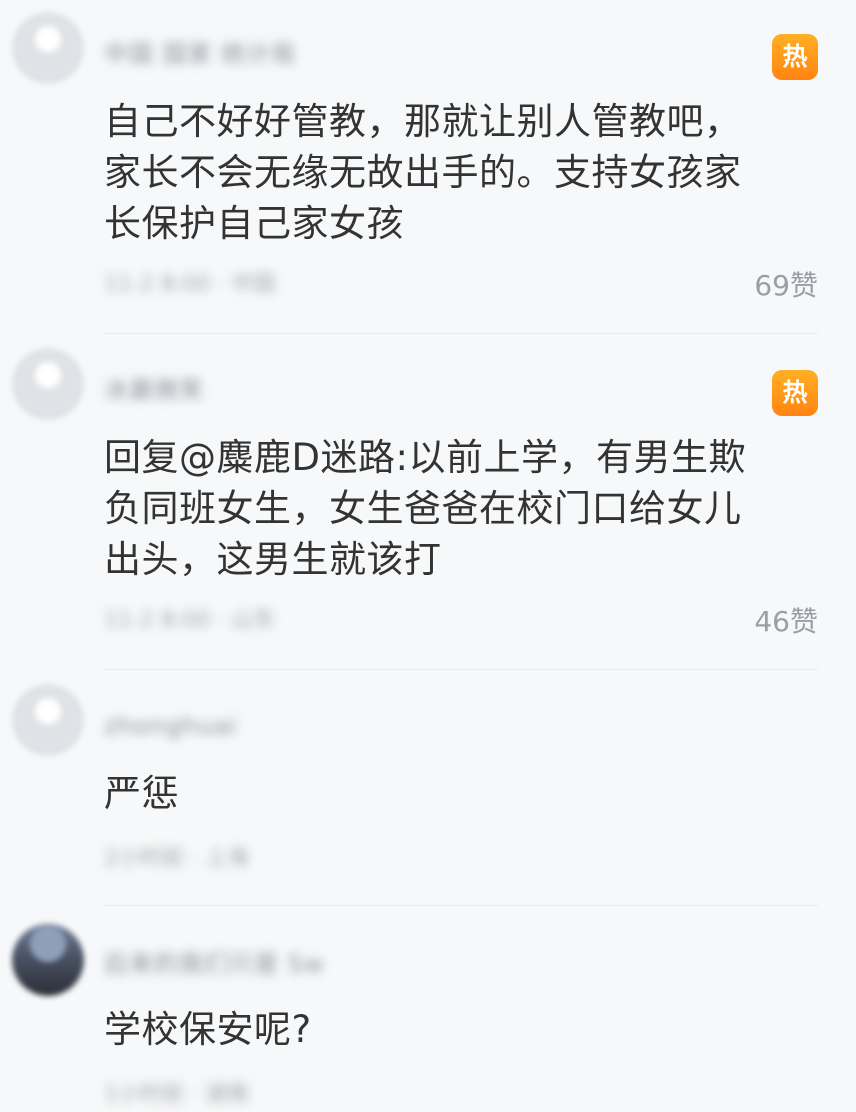  What do you see at coordinates (176, 858) in the screenshot?
I see `comment-meta: 2小时前 · 上海` at bounding box center [176, 858].